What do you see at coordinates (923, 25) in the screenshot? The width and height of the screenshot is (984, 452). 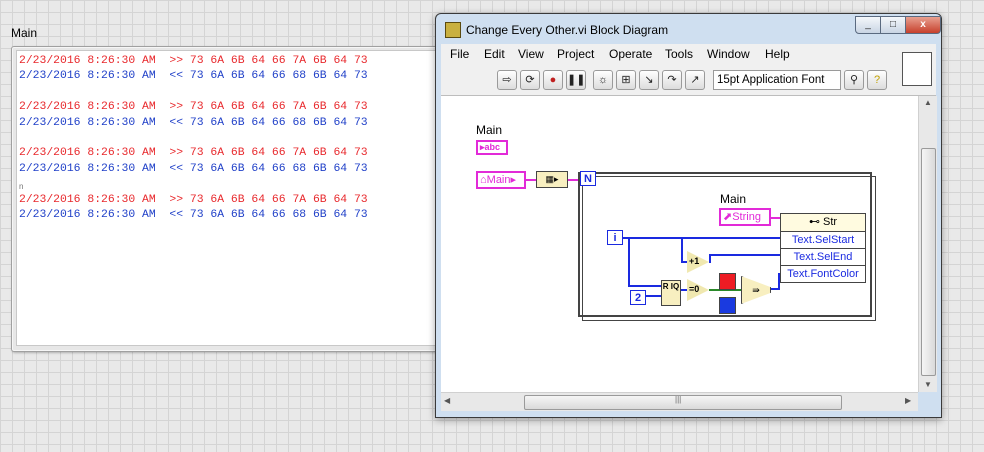 I see `close-button: x` at bounding box center [923, 25].